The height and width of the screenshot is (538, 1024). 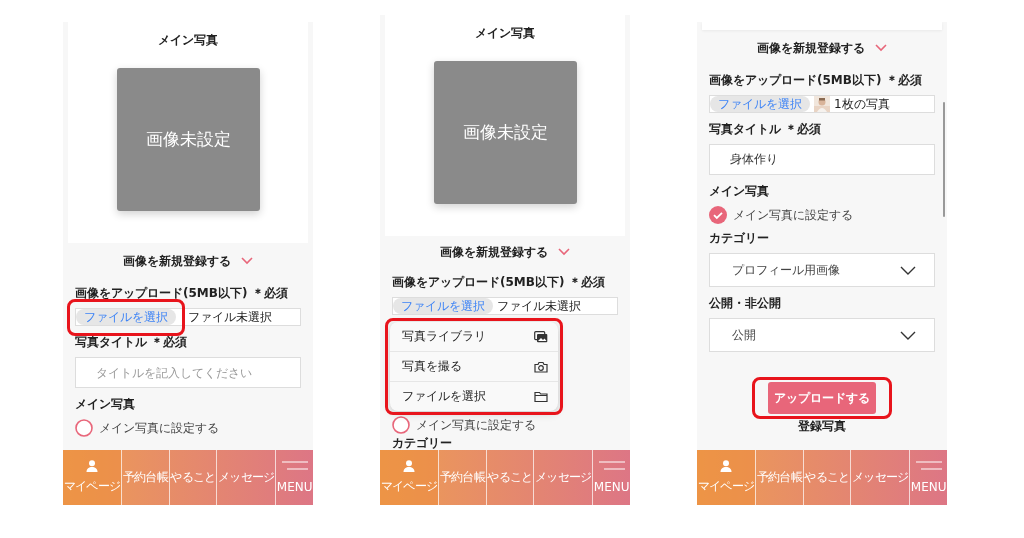 What do you see at coordinates (188, 372) in the screenshot?
I see `text-field: タイトルを記入してください` at bounding box center [188, 372].